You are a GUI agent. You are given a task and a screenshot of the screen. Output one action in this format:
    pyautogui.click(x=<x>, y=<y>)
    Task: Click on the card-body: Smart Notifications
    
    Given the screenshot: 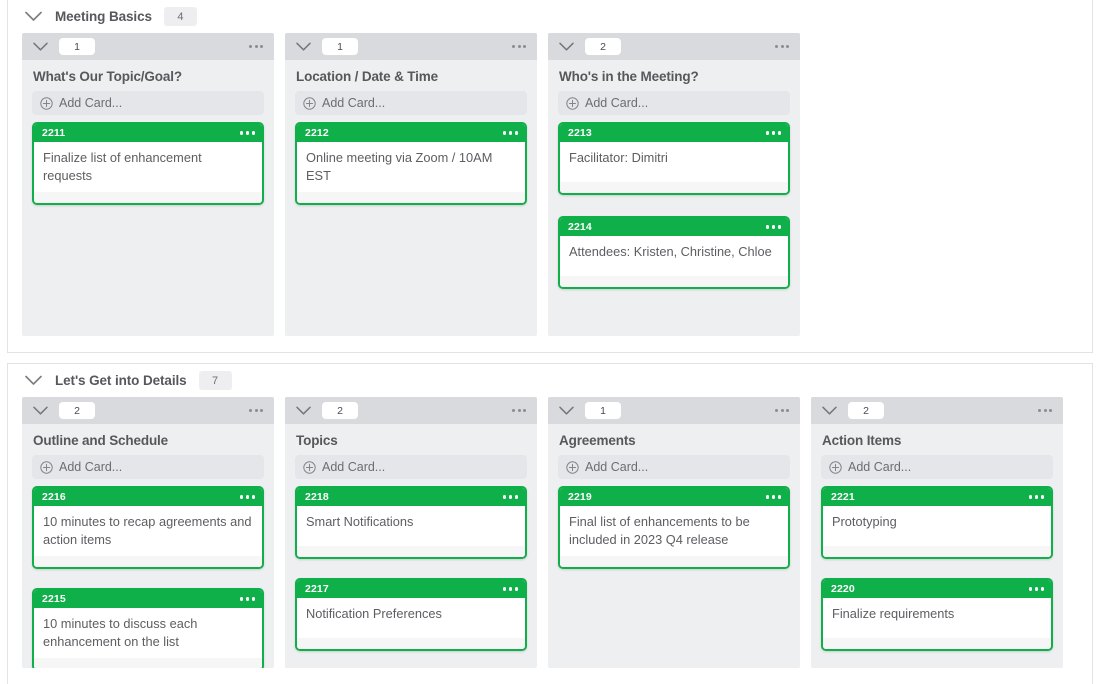 What is the action you would take?
    pyautogui.click(x=411, y=526)
    